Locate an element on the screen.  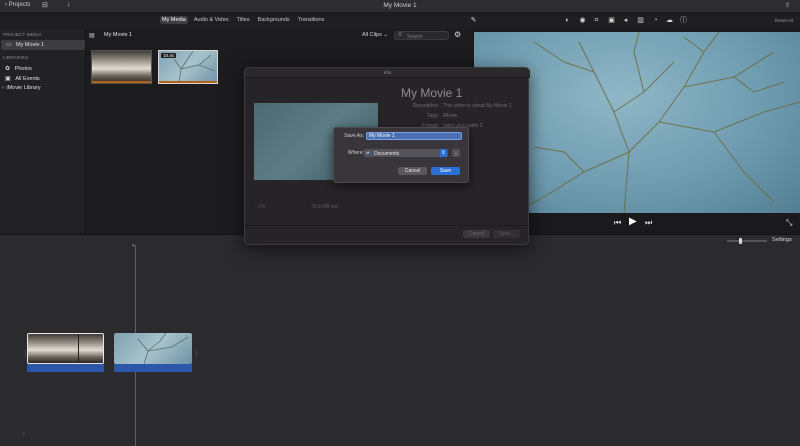
save-as-label: Save As: is located at coordinates (354, 136).